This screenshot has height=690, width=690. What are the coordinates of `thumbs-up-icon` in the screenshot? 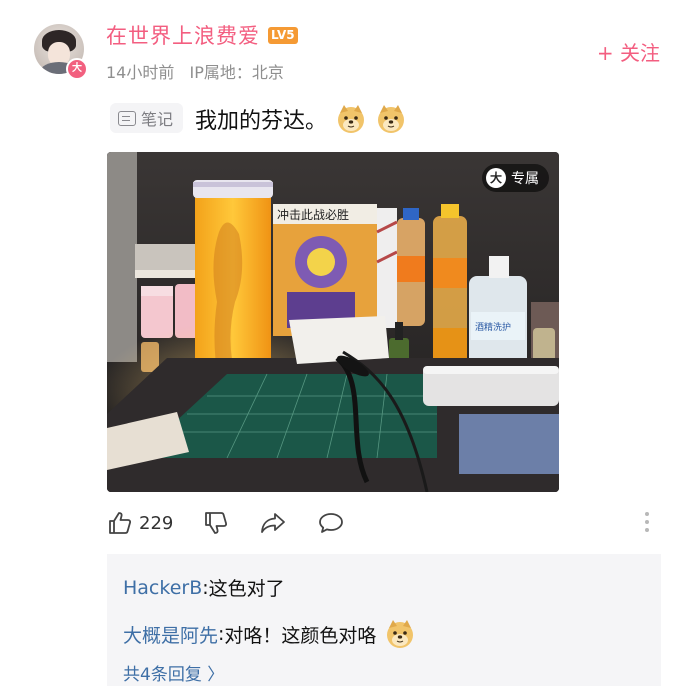 It's located at (120, 523).